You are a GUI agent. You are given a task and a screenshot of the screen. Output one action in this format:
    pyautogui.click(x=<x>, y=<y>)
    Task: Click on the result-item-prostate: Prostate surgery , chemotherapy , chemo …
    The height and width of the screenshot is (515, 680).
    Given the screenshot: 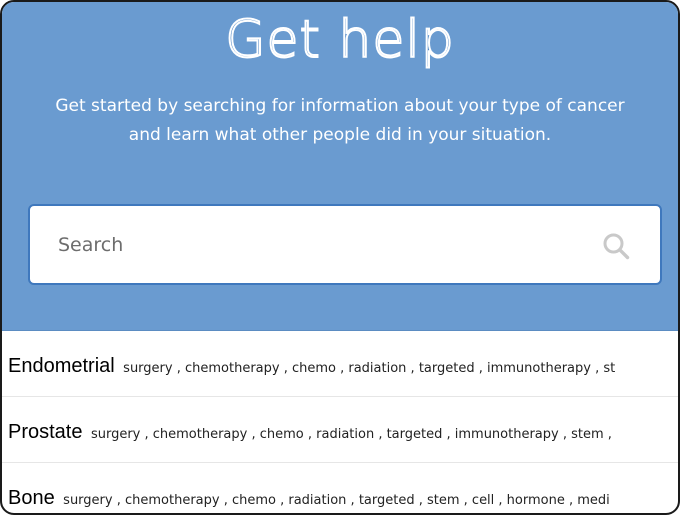 What is the action you would take?
    pyautogui.click(x=340, y=430)
    